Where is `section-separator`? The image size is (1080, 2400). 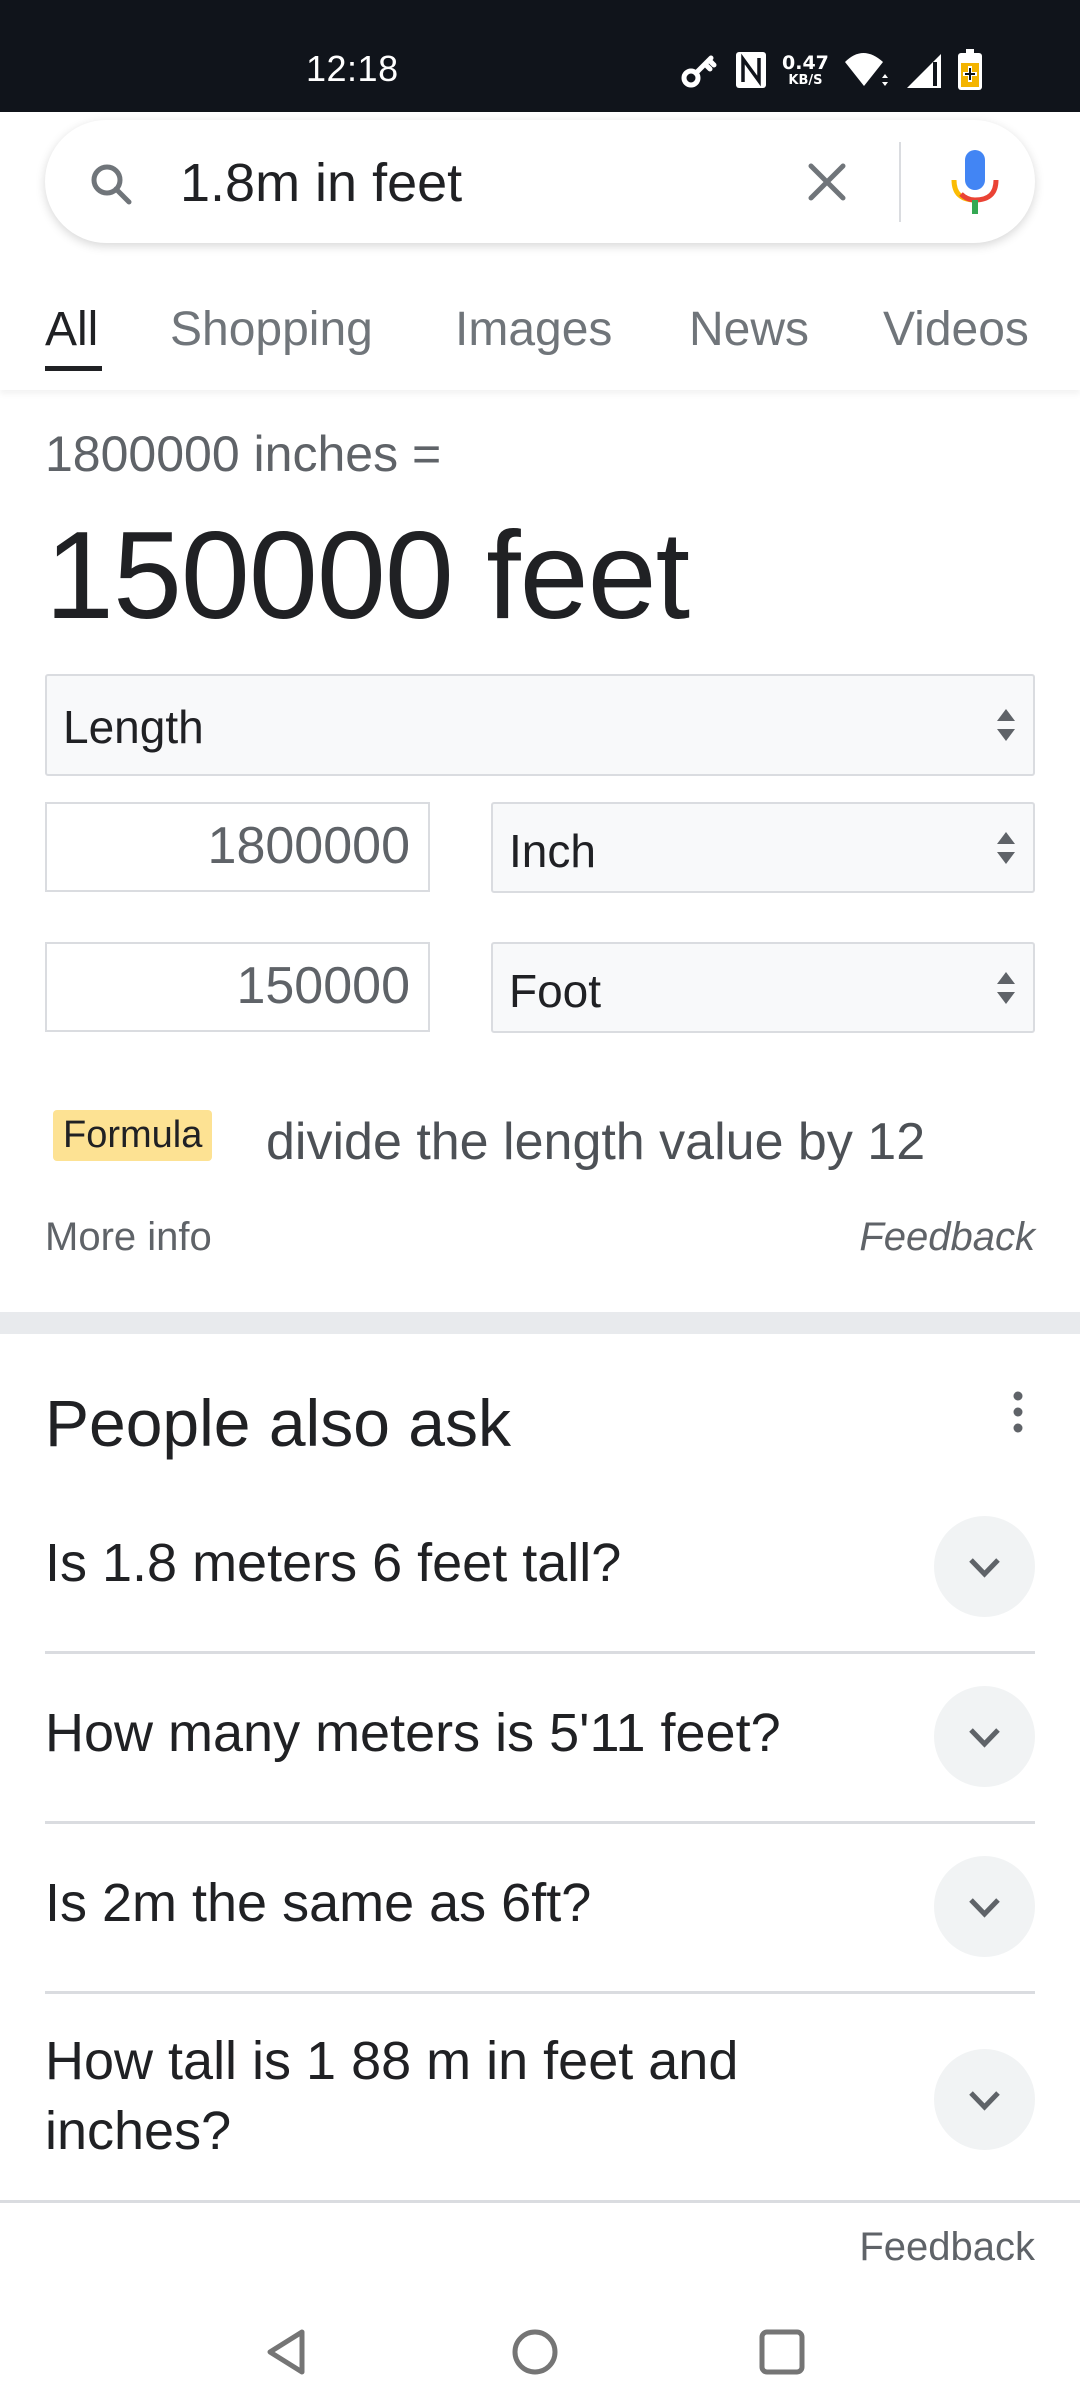
section-separator is located at coordinates (540, 1323).